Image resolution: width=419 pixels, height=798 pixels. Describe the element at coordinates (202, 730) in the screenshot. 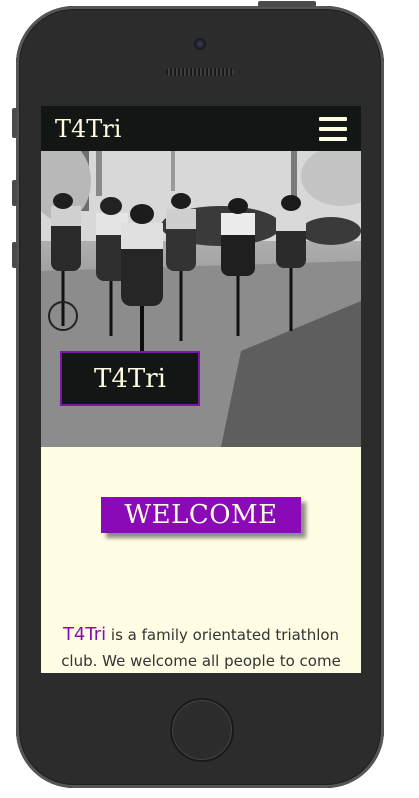

I see `home-button` at that location.